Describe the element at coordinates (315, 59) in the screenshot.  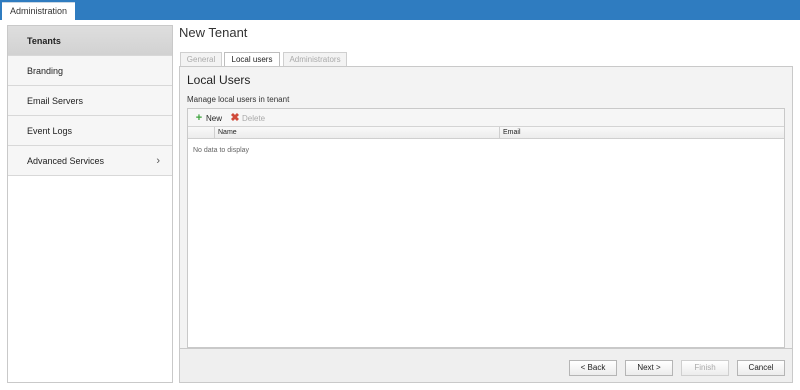
I see `tab-administrators: Administrators` at that location.